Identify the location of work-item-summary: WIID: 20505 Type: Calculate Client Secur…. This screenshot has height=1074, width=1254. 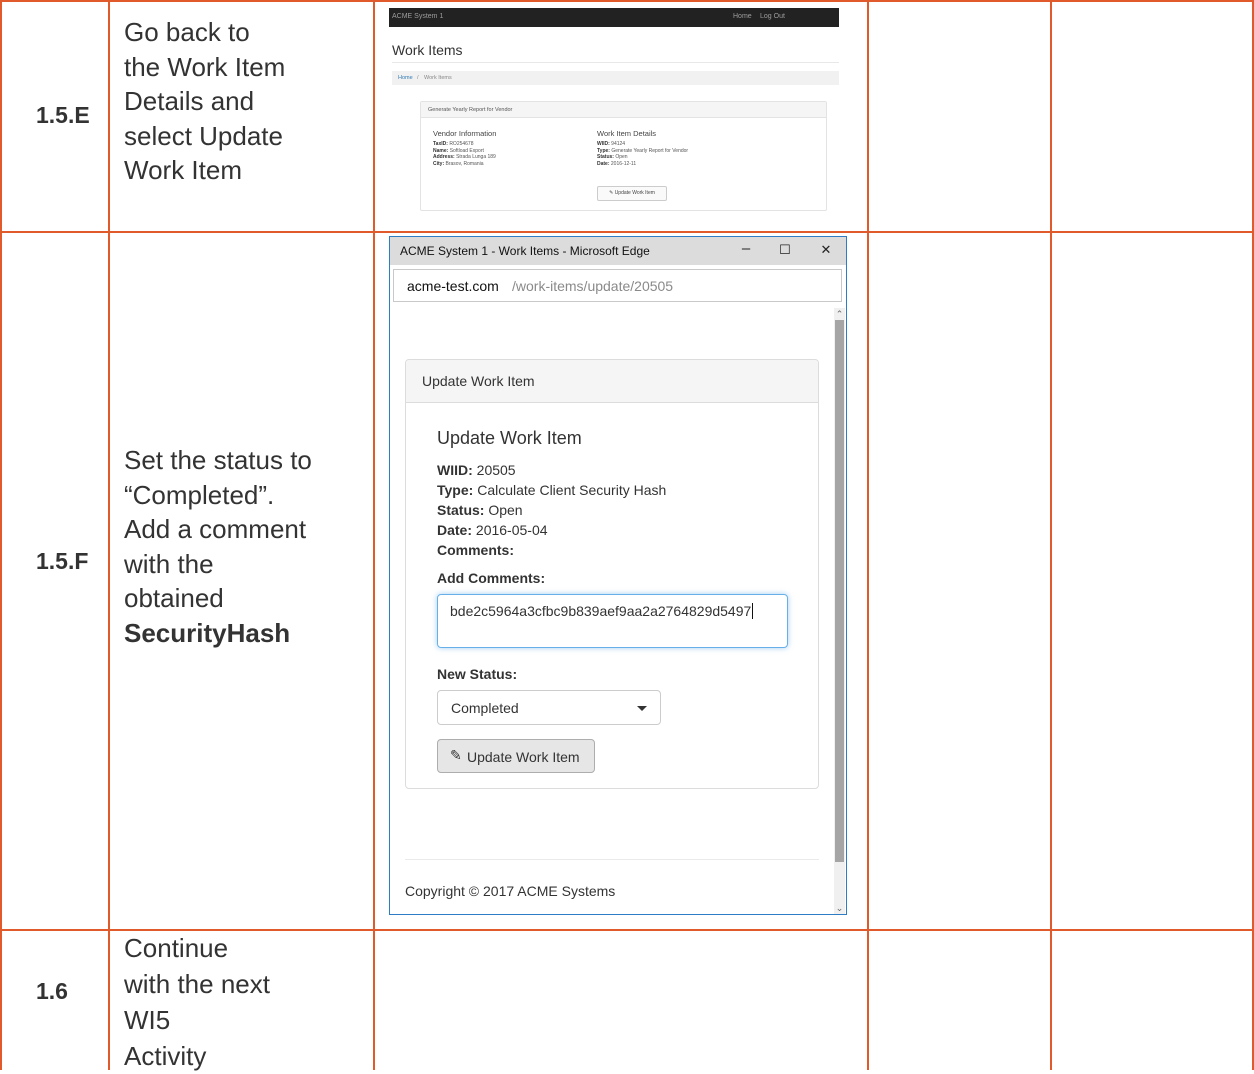
(551, 510).